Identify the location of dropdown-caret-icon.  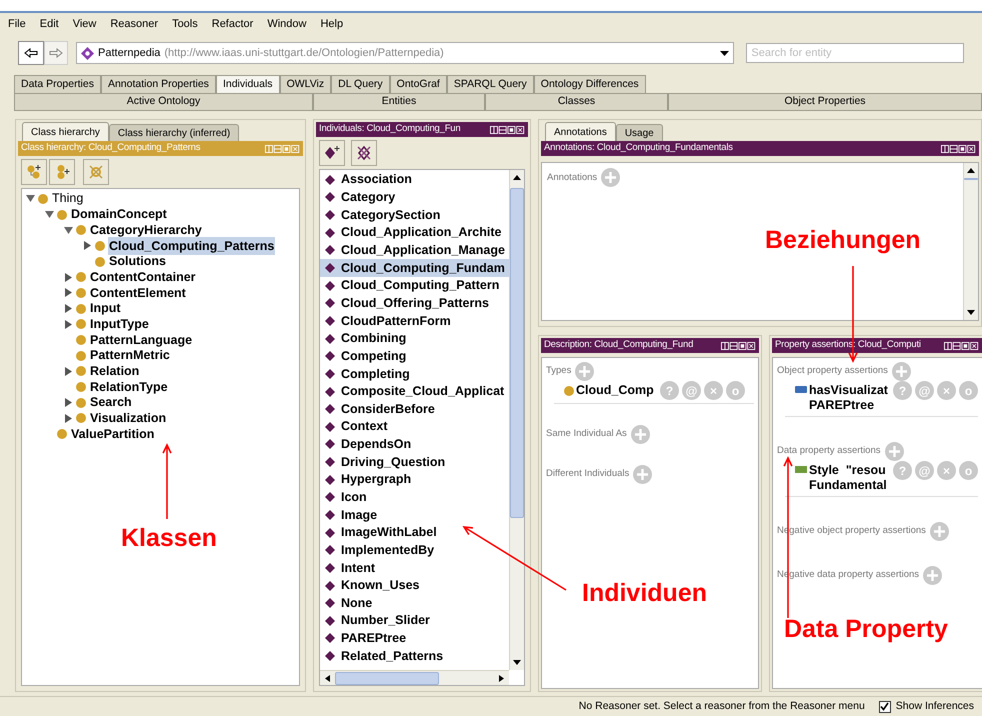
(725, 53).